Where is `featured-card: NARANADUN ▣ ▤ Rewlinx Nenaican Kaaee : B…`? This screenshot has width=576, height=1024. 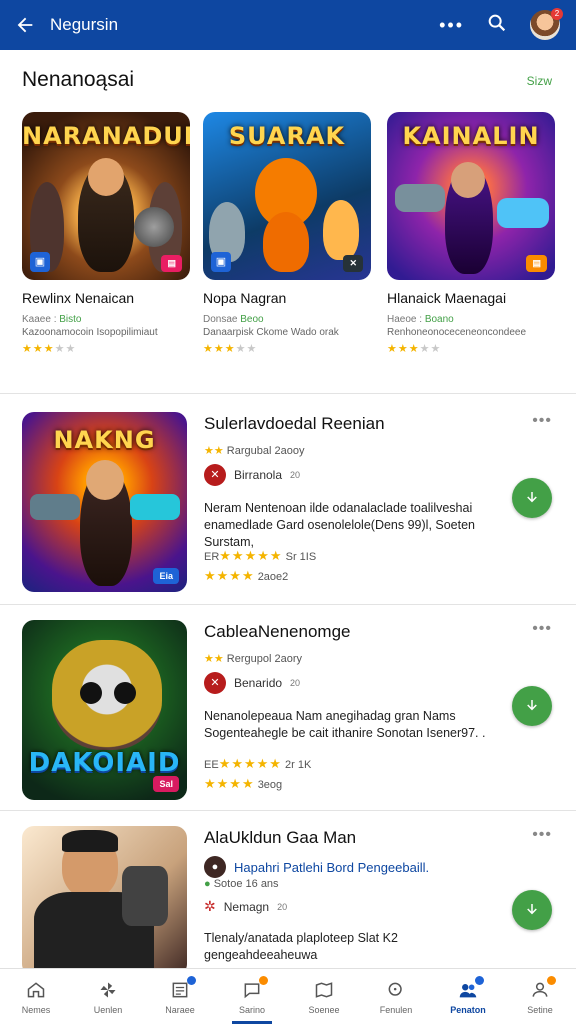
featured-card: NARANADUN ▣ ▤ Rewlinx Nenaican Kaaee : B… is located at coordinates (106, 233).